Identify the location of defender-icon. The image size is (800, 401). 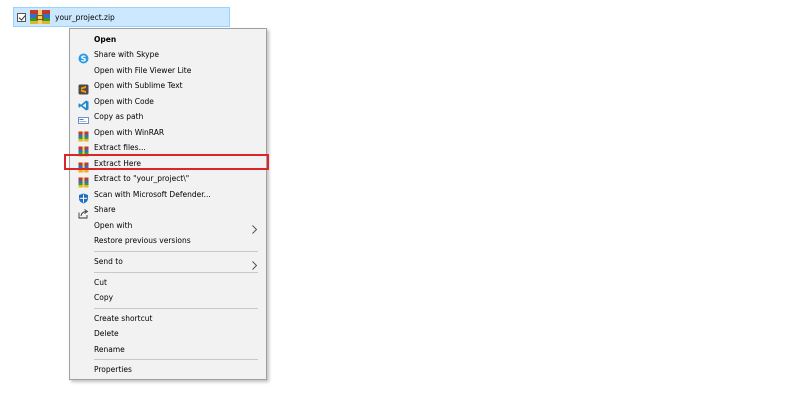
(83, 196).